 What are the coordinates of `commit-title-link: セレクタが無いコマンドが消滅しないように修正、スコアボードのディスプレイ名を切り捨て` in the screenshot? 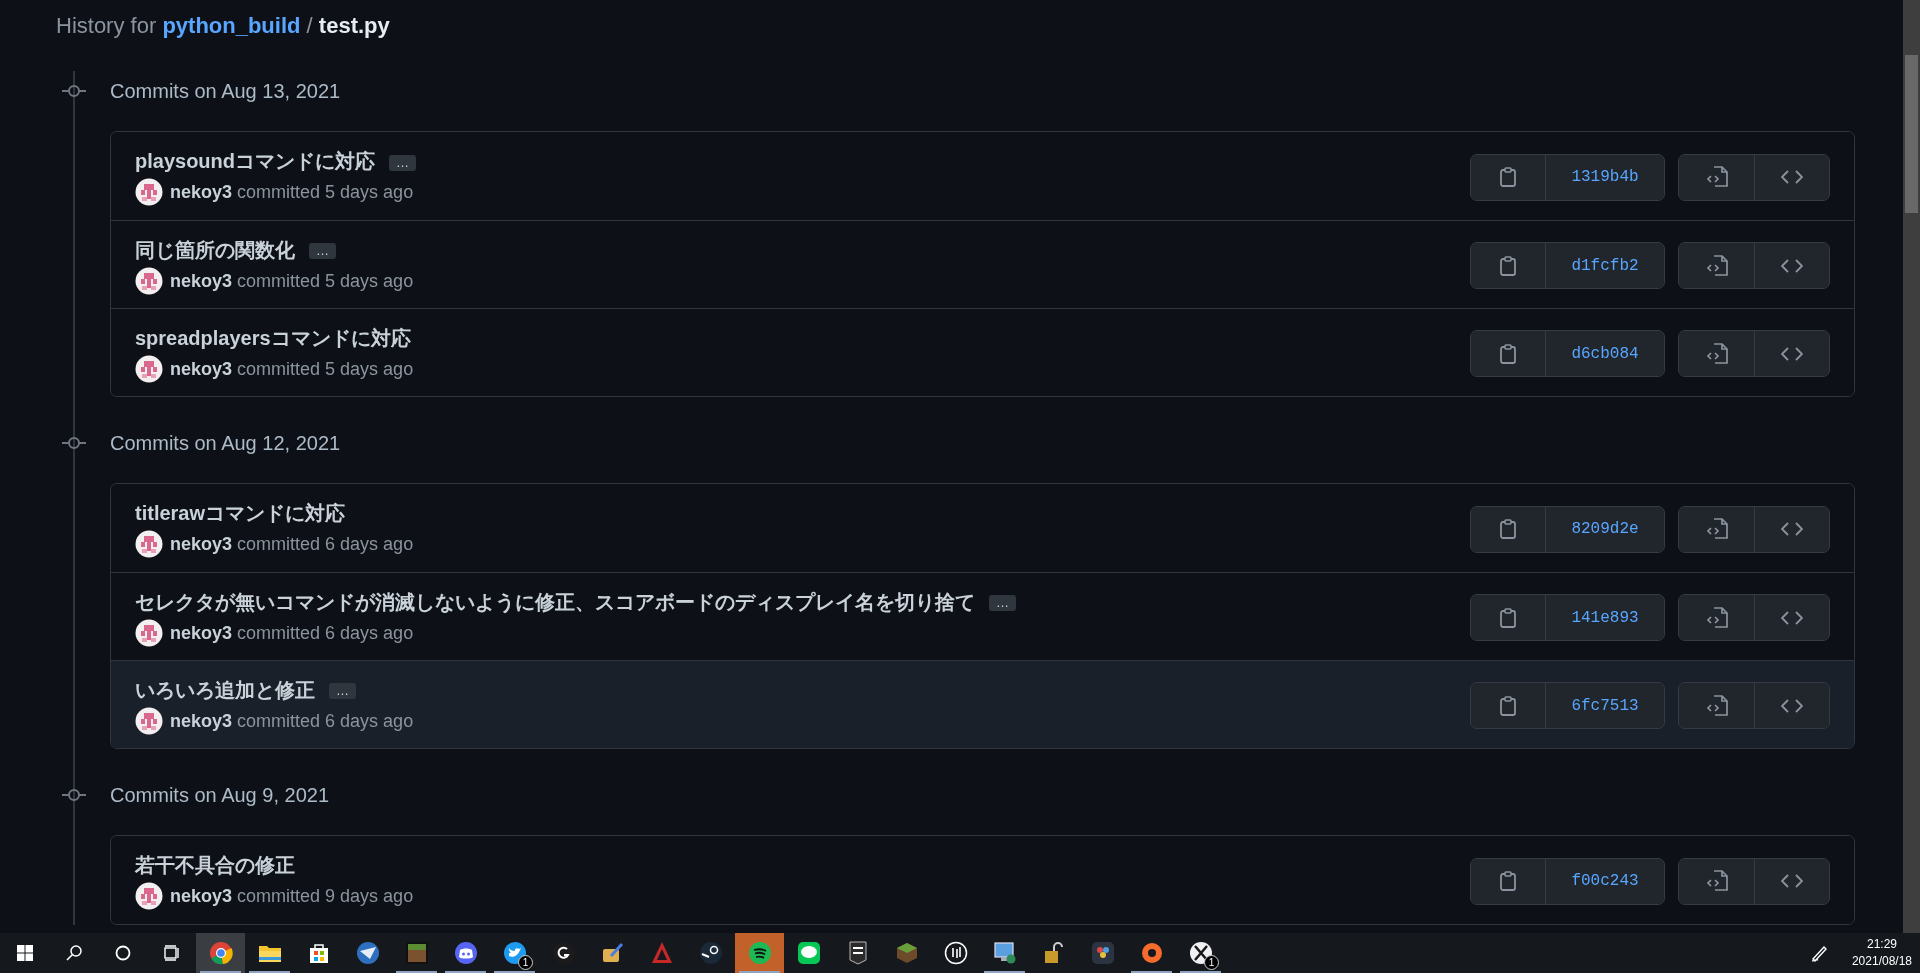 It's located at (555, 601).